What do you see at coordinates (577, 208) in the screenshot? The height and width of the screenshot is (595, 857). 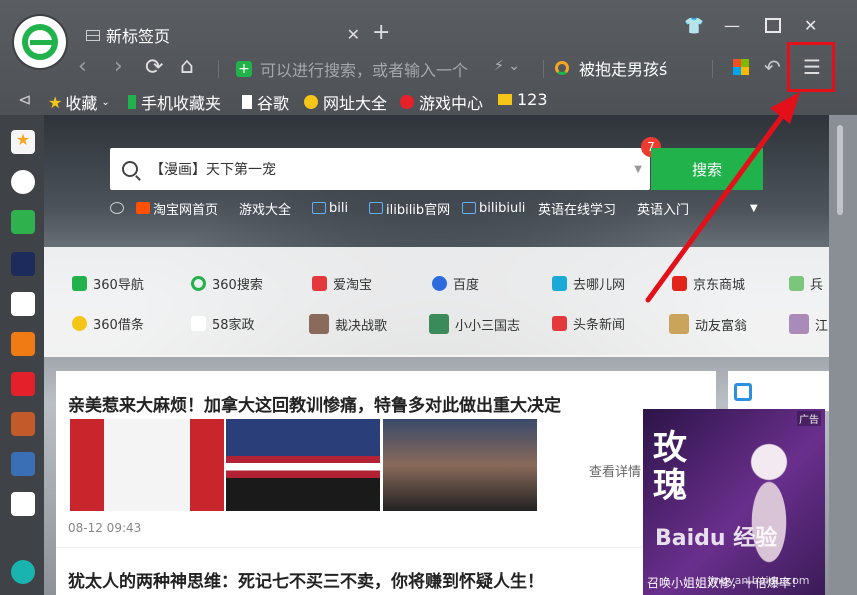 I see `quick-link: 英语在线学习` at bounding box center [577, 208].